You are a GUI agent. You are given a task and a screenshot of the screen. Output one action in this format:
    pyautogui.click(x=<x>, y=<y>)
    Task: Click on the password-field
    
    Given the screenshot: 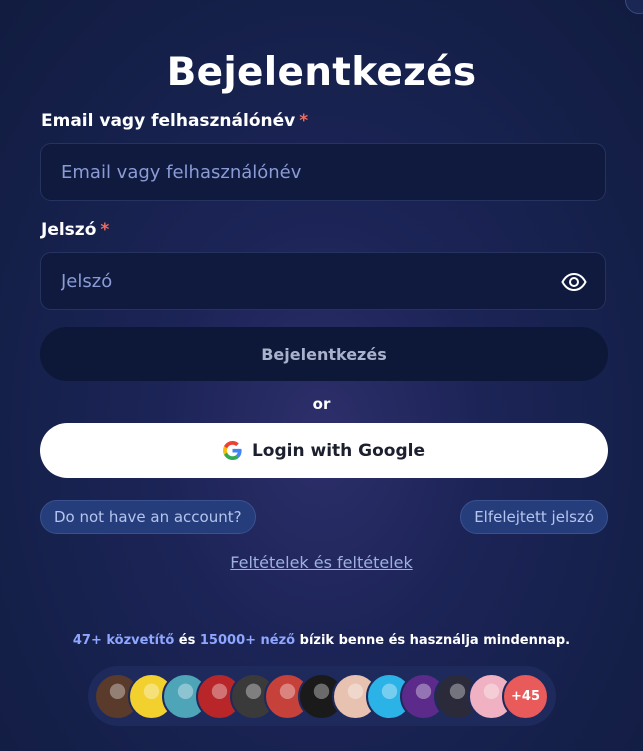 What is the action you would take?
    pyautogui.click(x=323, y=281)
    